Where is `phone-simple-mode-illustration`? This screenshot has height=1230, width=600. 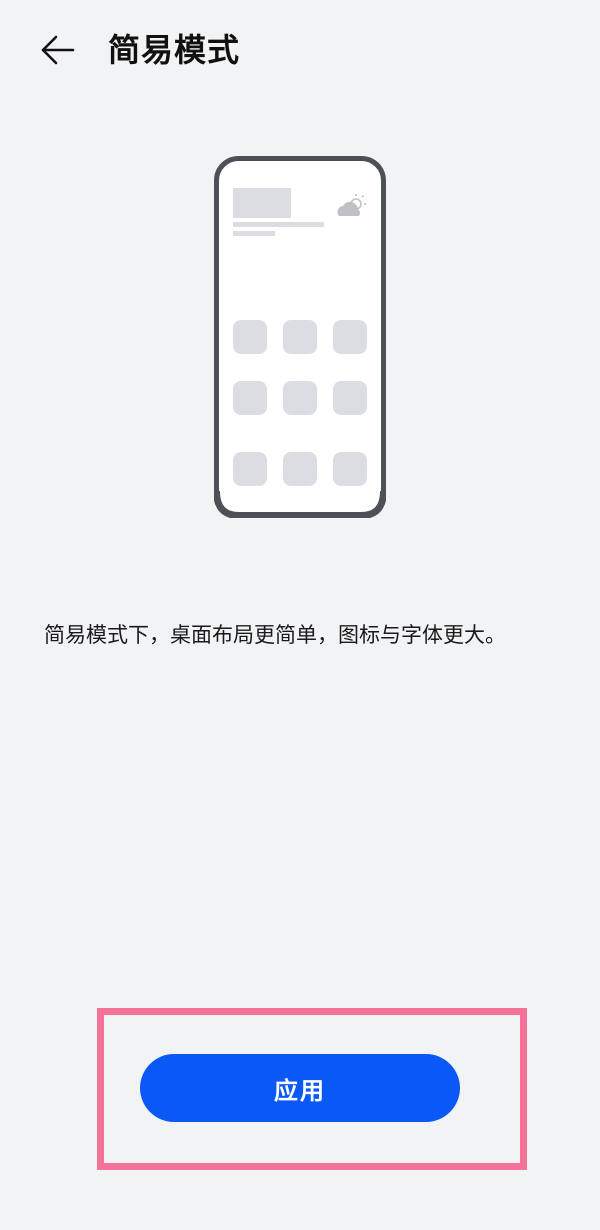
phone-simple-mode-illustration is located at coordinates (300, 337).